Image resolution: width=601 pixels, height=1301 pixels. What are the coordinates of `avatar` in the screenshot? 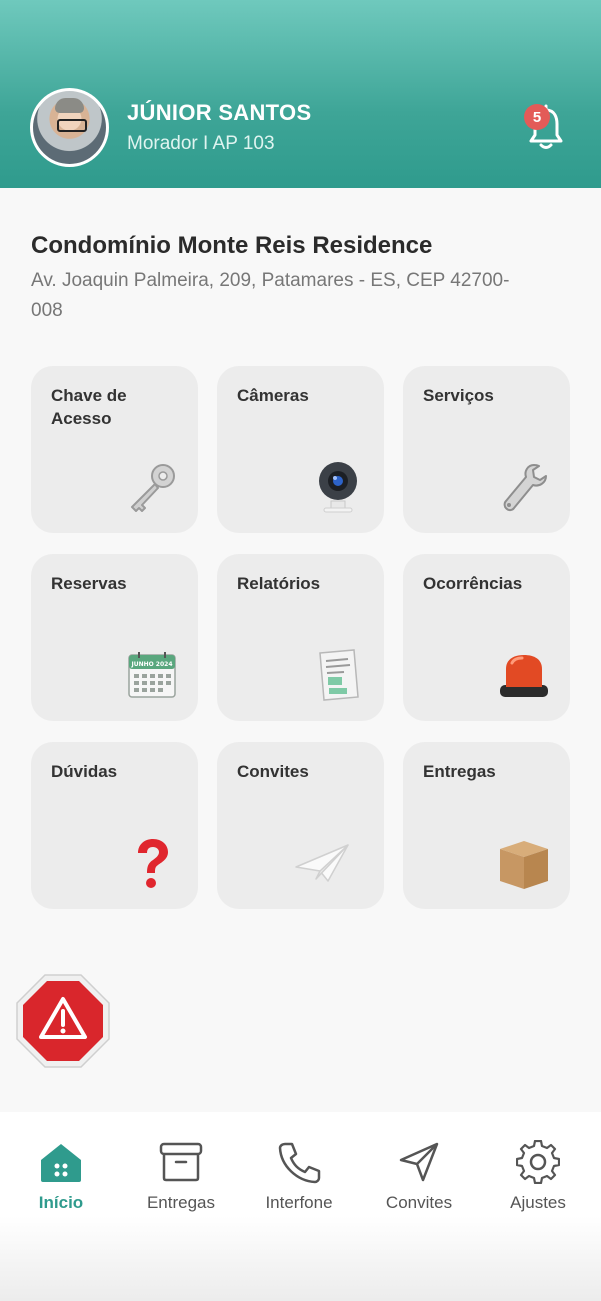 It's located at (69, 127).